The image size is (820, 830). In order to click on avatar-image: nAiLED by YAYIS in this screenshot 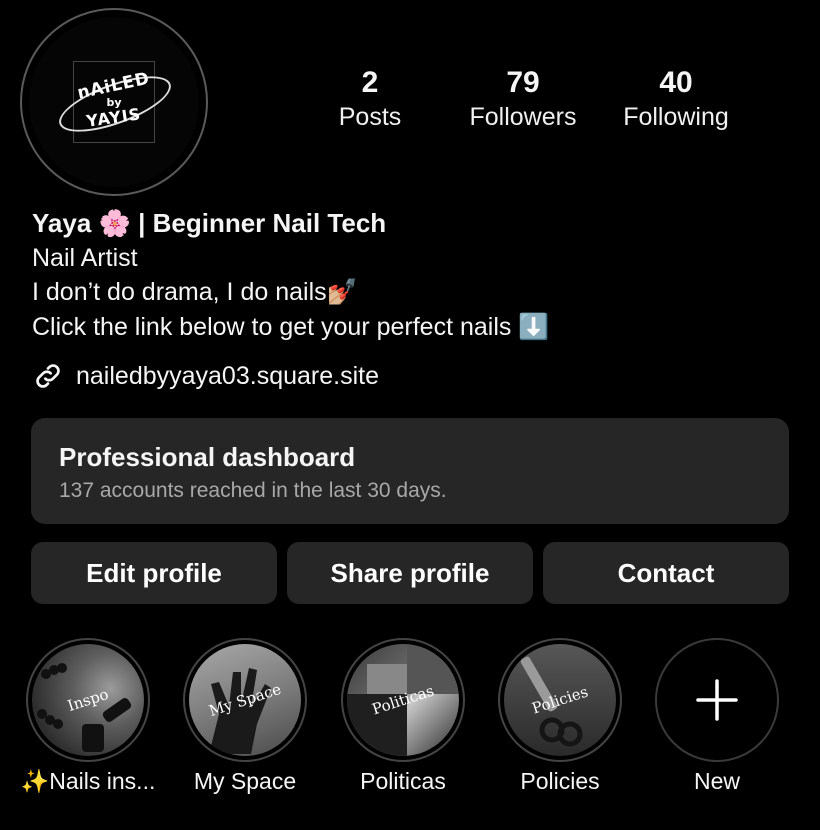, I will do `click(114, 102)`.